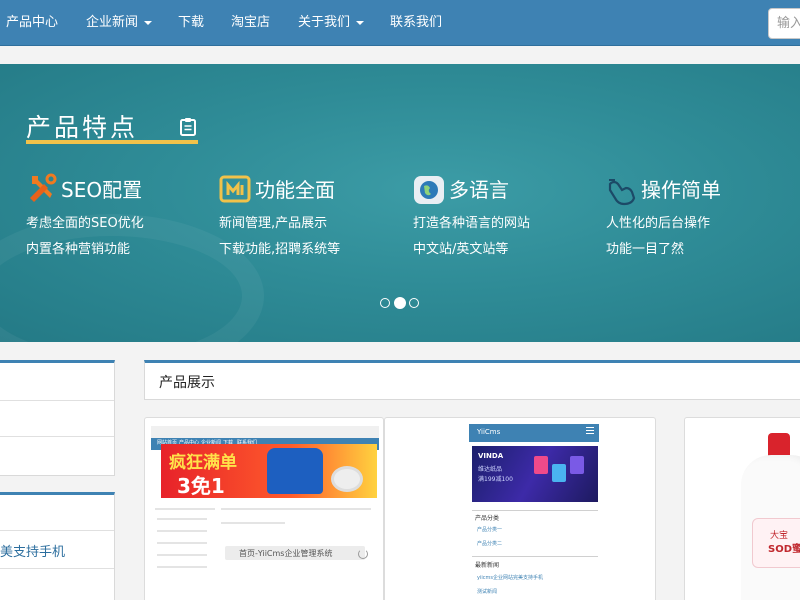 Image resolution: width=800 pixels, height=600 pixels. I want to click on promo-subtitle: 3免1, so click(201, 486).